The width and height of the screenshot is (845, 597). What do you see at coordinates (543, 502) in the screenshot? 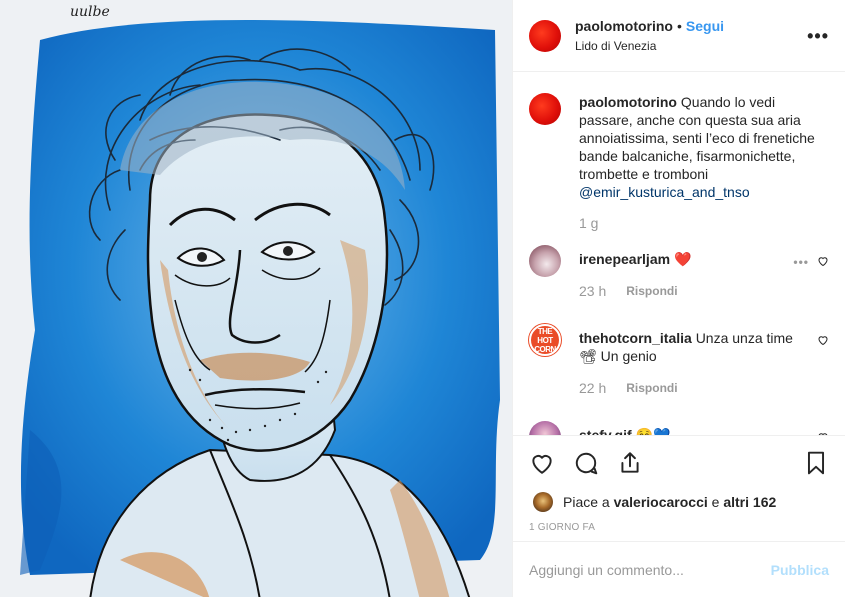
I see `liker-avatar` at bounding box center [543, 502].